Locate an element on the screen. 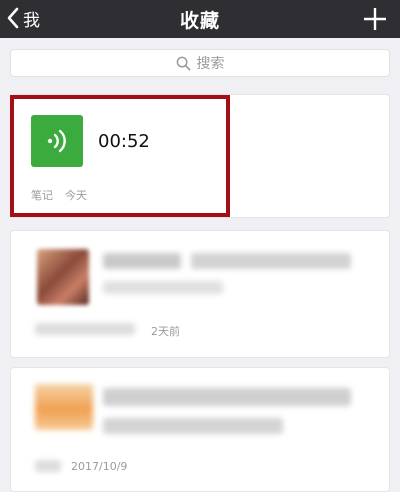 This screenshot has height=492, width=400. voice-icon is located at coordinates (57, 141).